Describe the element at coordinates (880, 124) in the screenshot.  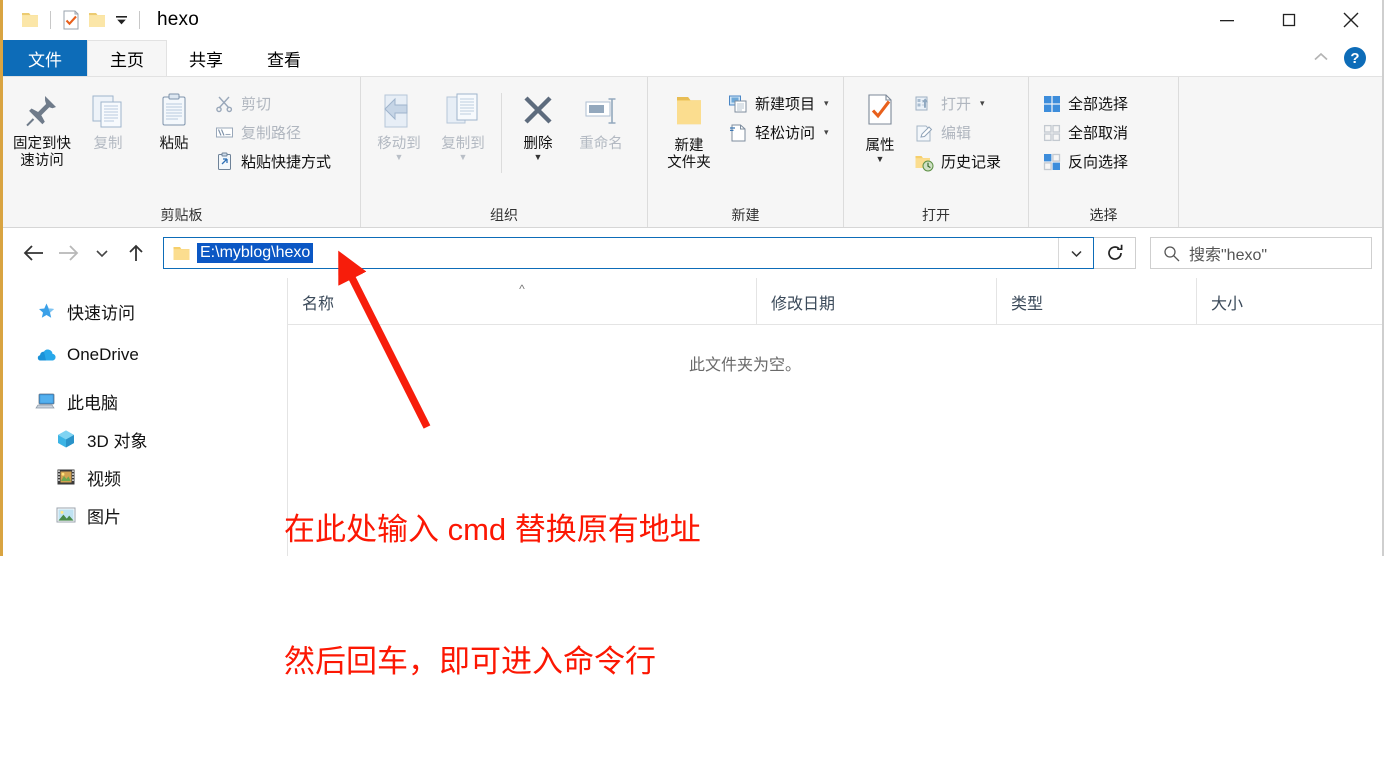
I see `properties-button: 属性 ▼` at that location.